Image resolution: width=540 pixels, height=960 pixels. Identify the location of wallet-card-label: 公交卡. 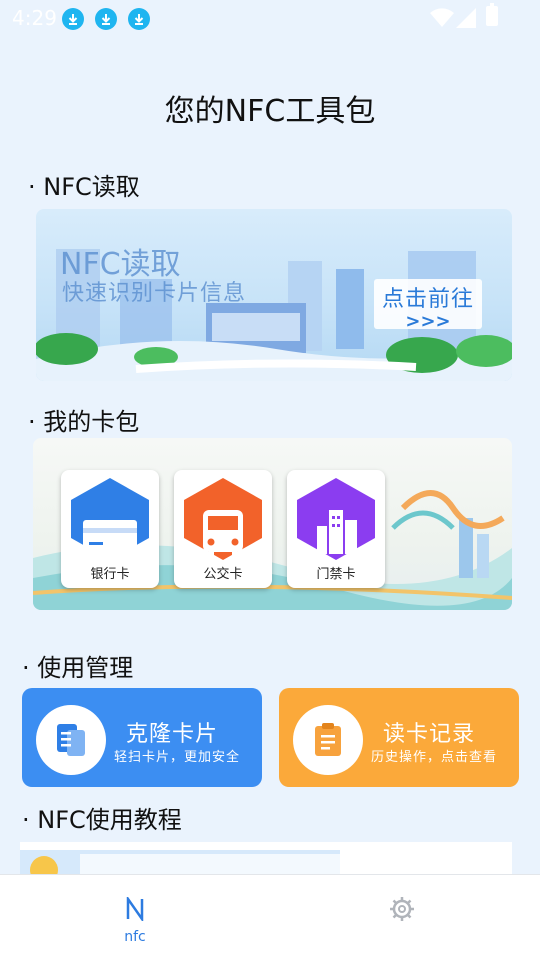
(223, 574).